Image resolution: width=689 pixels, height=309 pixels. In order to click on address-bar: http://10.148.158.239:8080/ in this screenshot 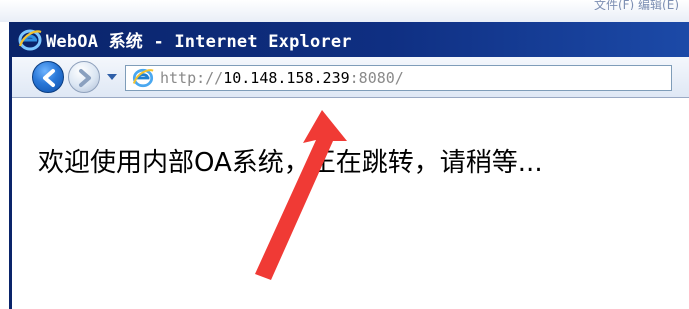, I will do `click(398, 78)`.